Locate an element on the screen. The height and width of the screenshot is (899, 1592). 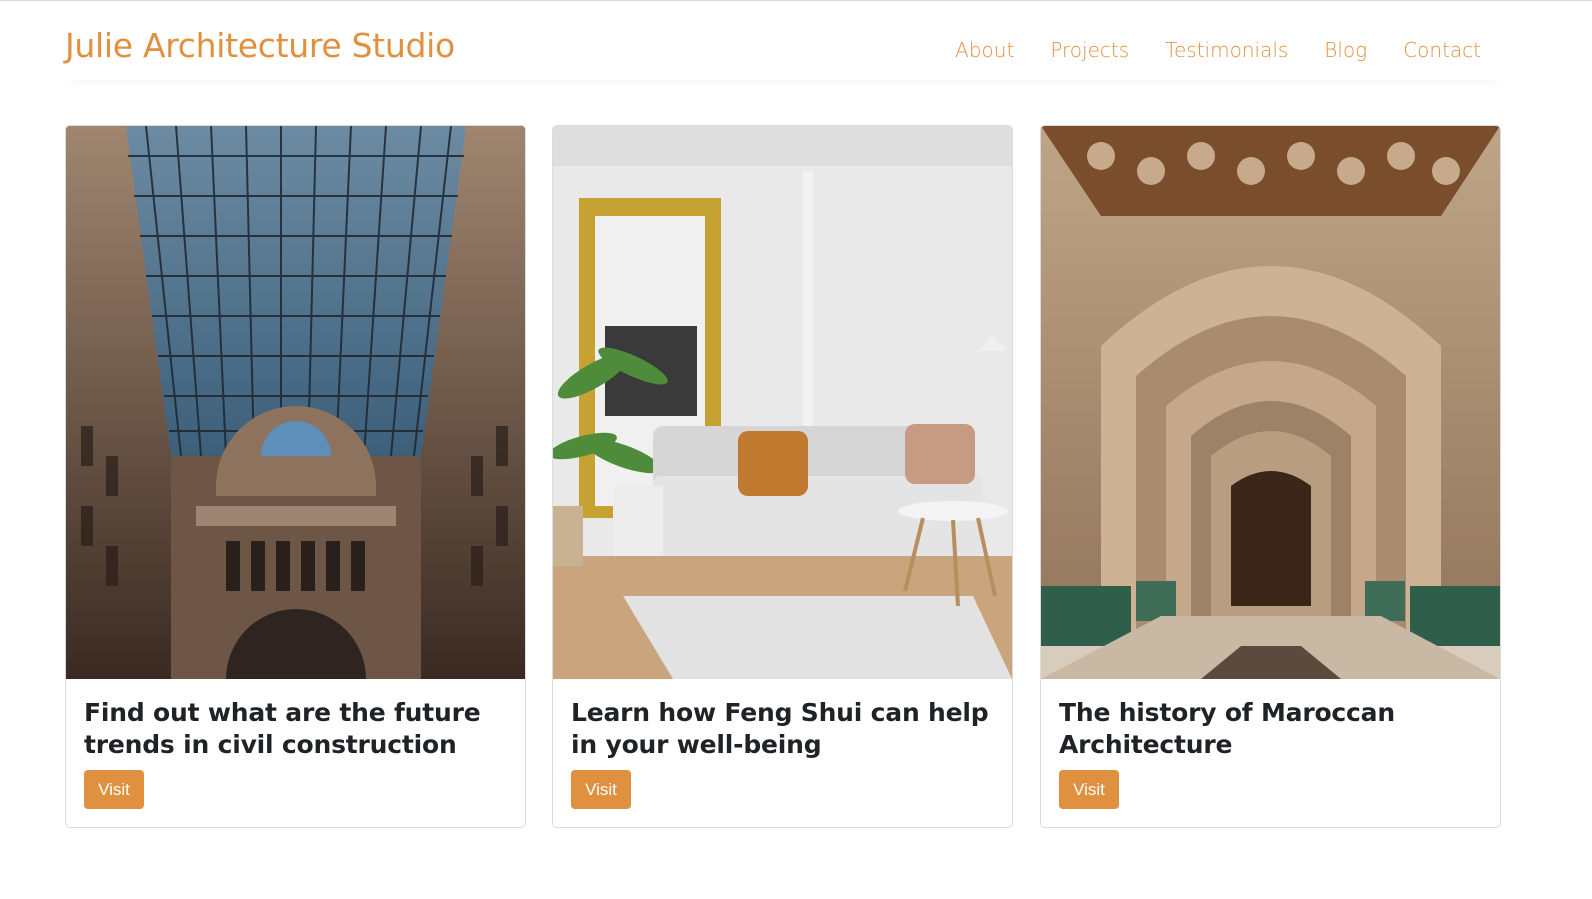
nav-link-blog: Blog is located at coordinates (1345, 50).